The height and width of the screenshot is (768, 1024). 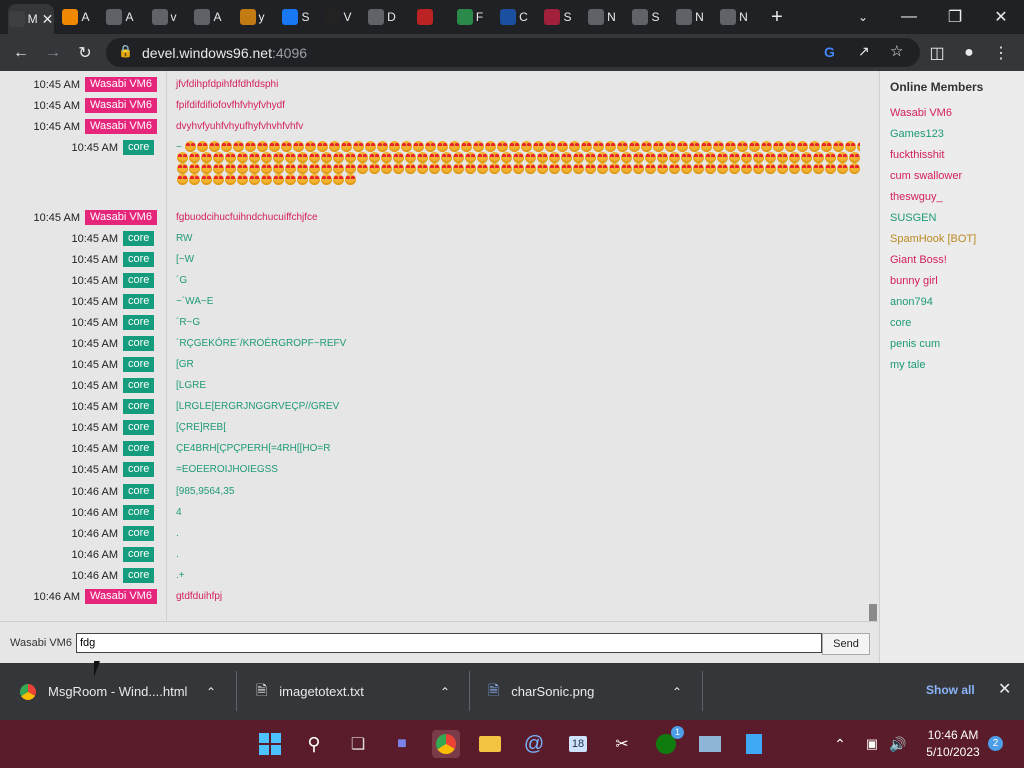 What do you see at coordinates (873, 612) in the screenshot?
I see `scrollbar-thumb` at bounding box center [873, 612].